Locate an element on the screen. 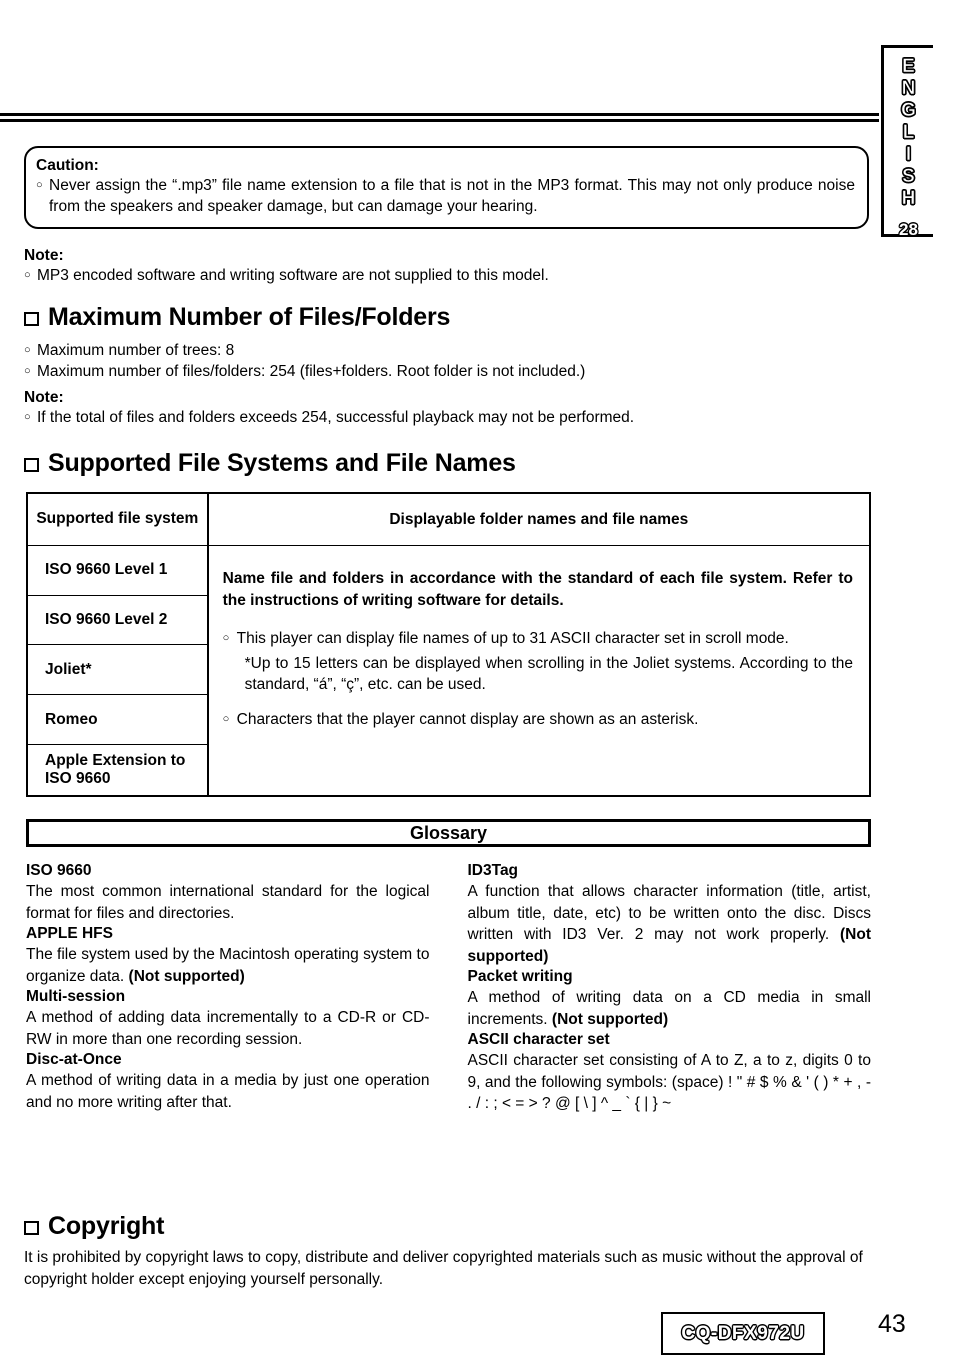 The width and height of the screenshot is (954, 1355). section-heading-file-systems: Supported File Systems and File Names is located at coordinates (270, 463).